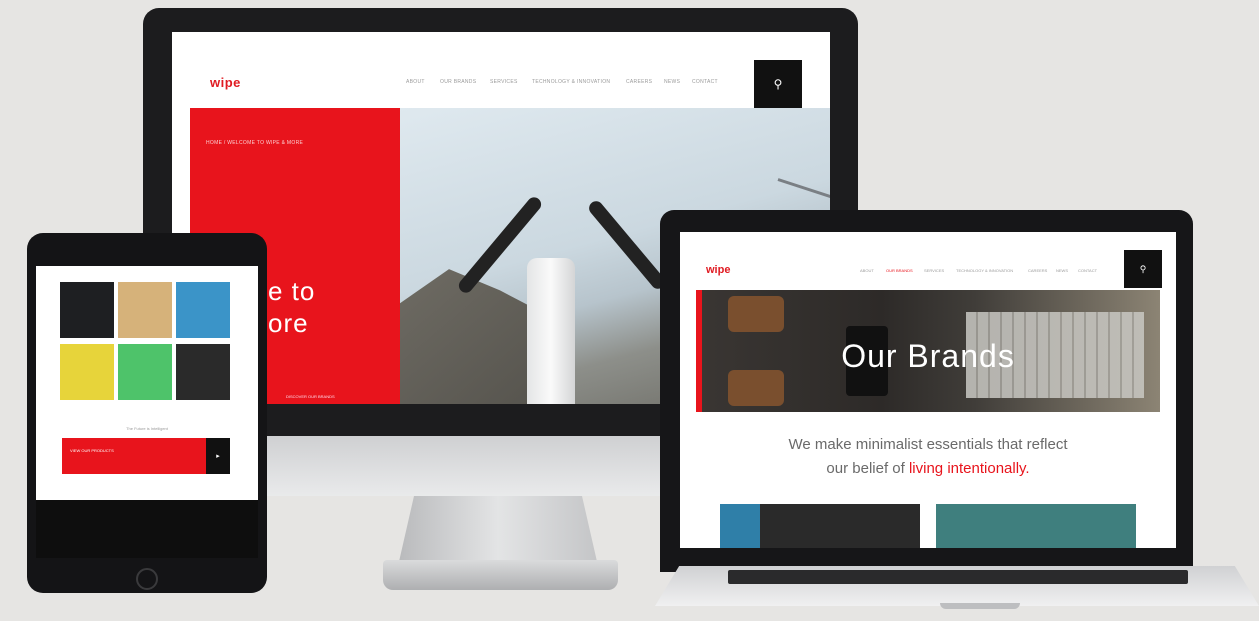 Image resolution: width=1259 pixels, height=621 pixels. I want to click on desktop-monitor-base, so click(500, 575).